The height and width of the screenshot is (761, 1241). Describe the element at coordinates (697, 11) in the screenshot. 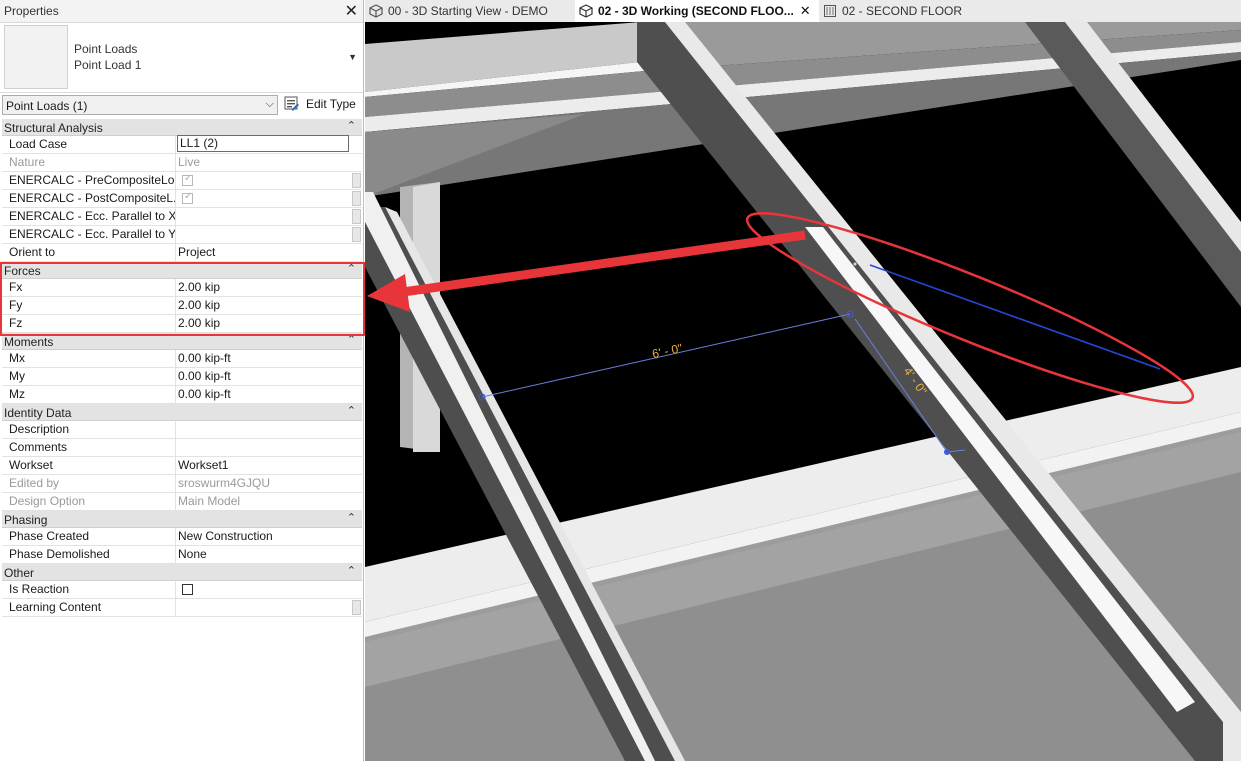

I see `tab-3d-working: 02 - 3D Working (SECOND FLOO... ✕` at that location.